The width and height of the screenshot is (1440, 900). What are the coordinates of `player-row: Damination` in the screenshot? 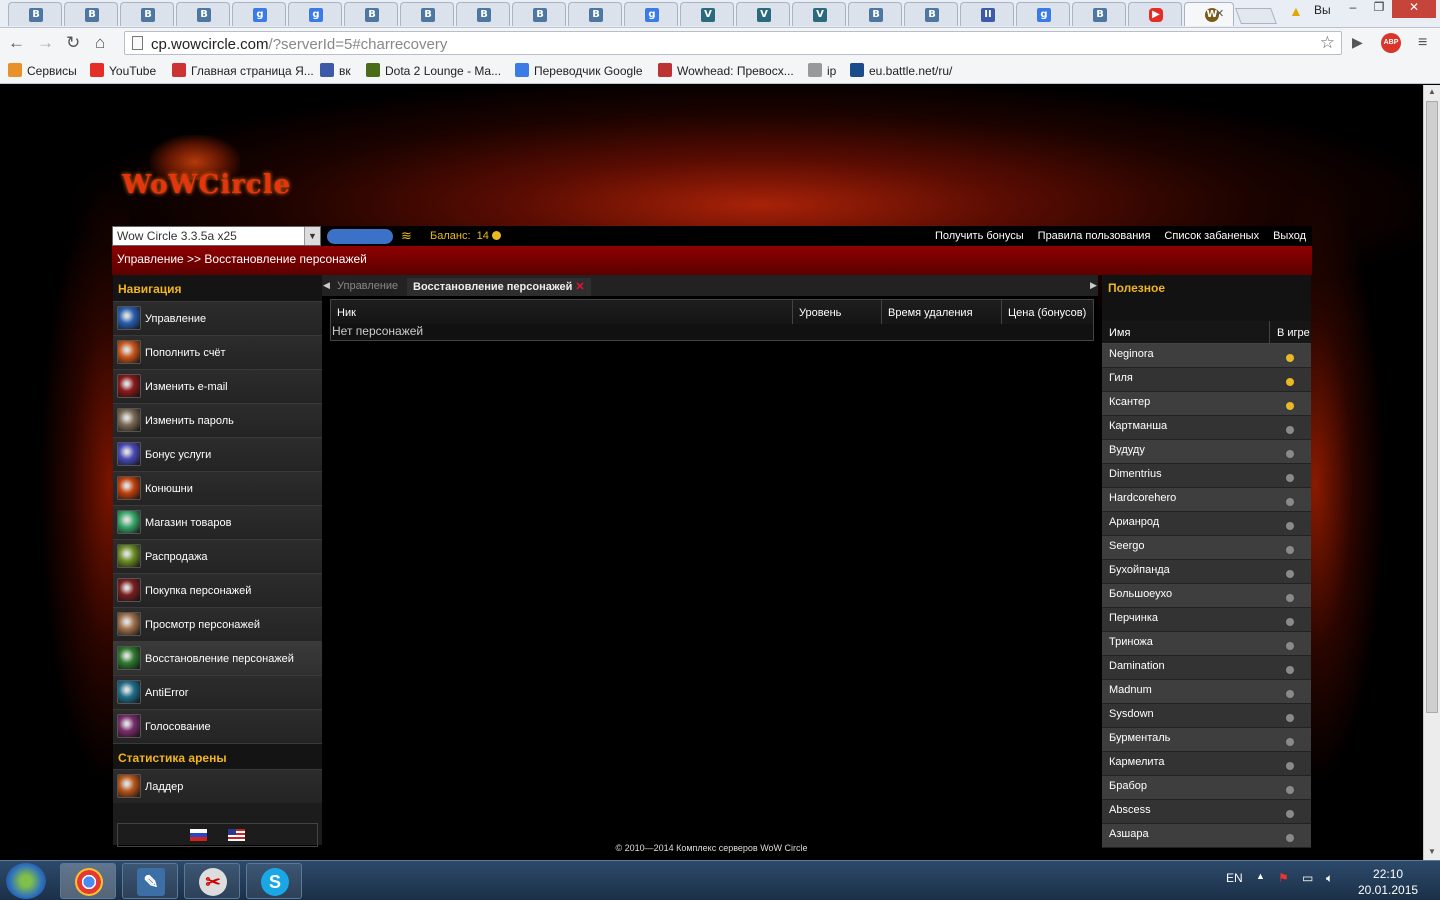 It's located at (1206, 668).